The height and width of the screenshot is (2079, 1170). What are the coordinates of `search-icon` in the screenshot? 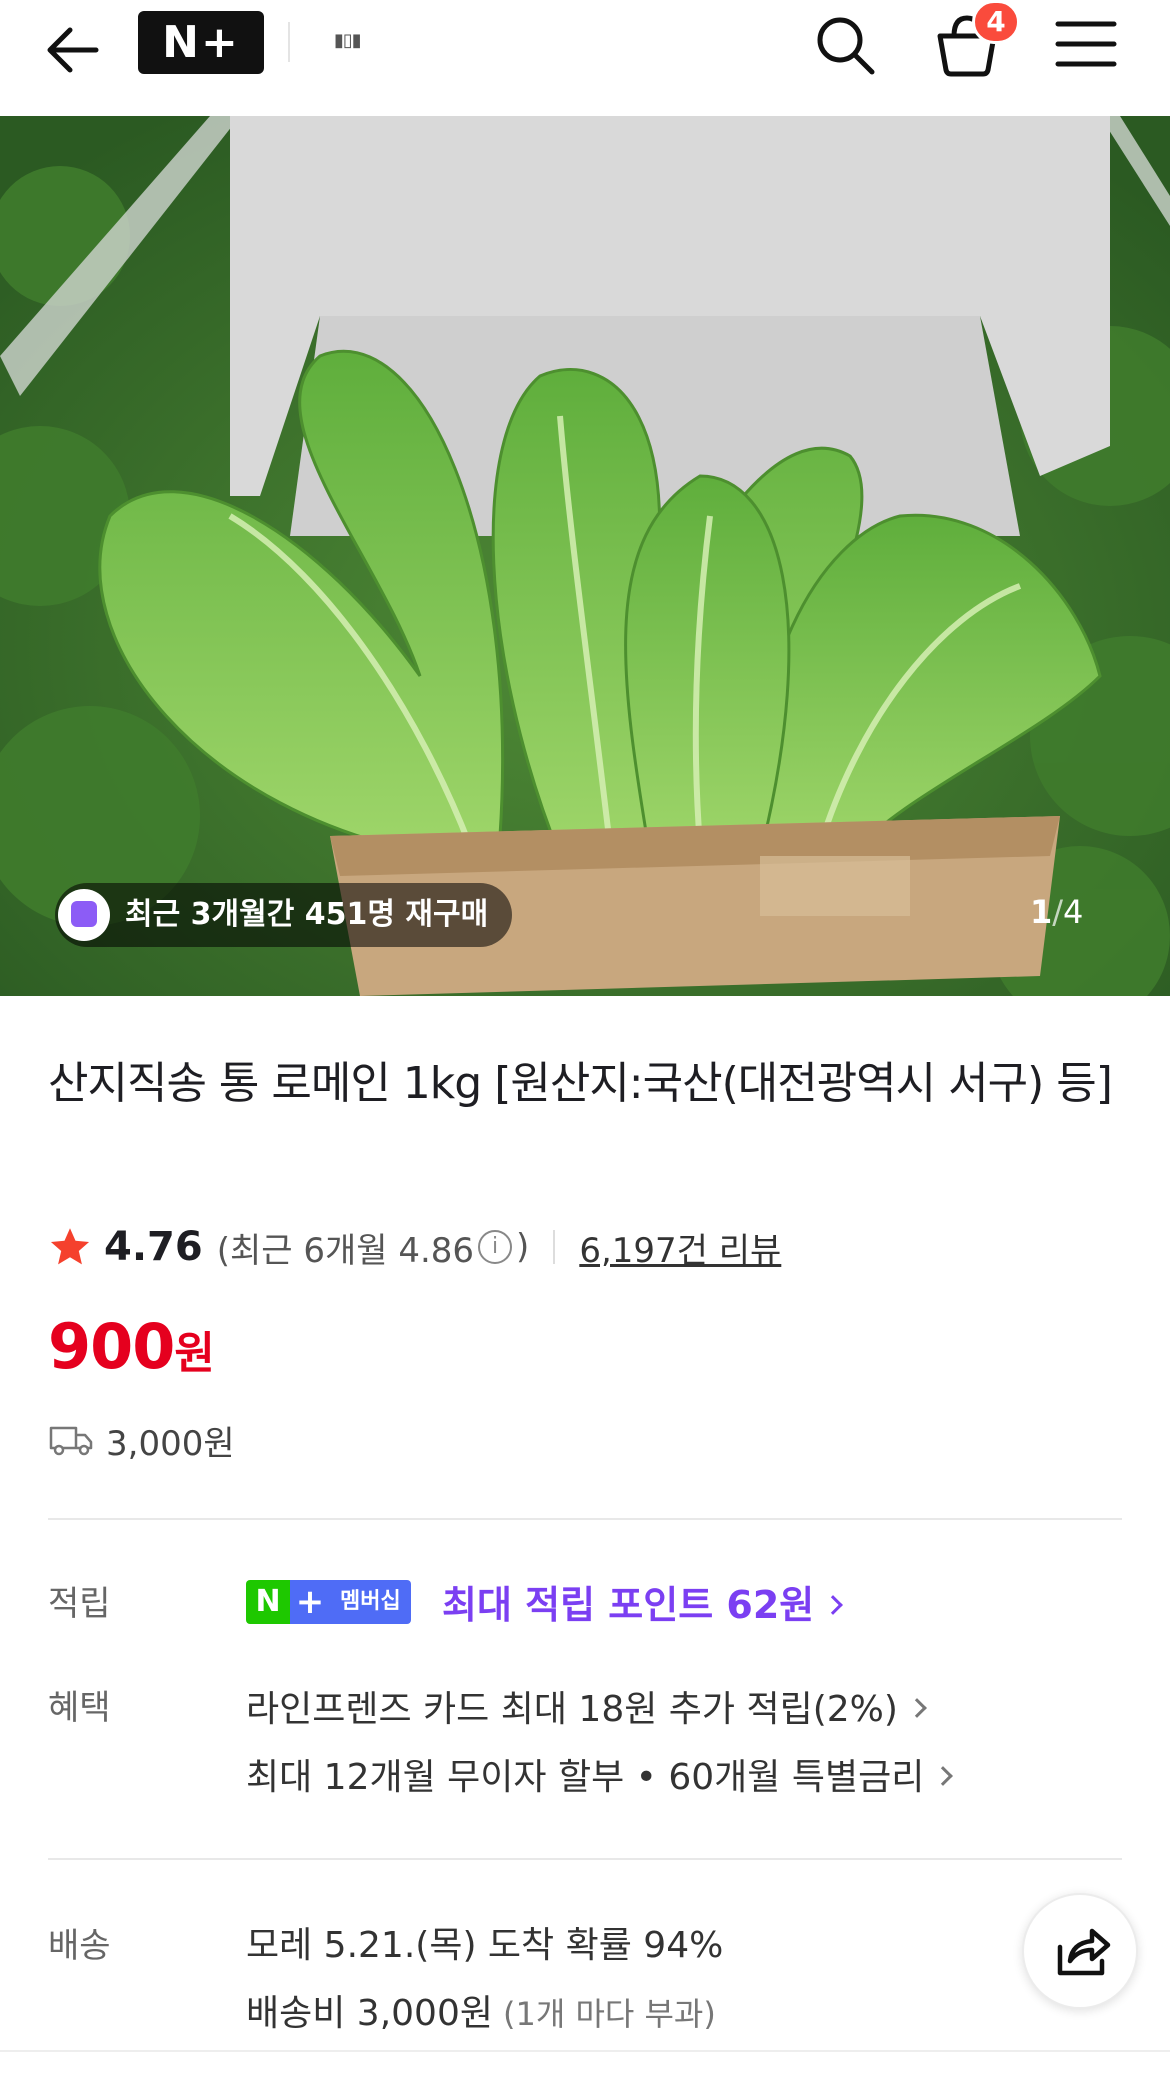 It's located at (846, 46).